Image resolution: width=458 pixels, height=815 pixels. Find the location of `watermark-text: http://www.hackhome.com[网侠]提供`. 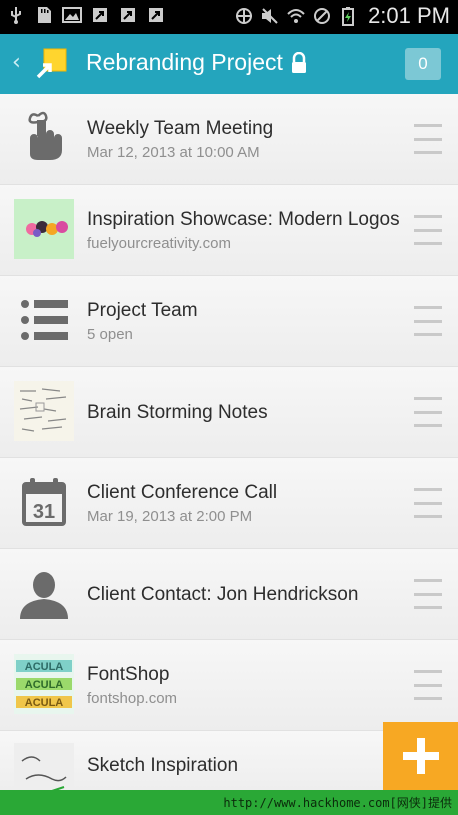

watermark-text: http://www.hackhome.com[网侠]提供 is located at coordinates (337, 803).